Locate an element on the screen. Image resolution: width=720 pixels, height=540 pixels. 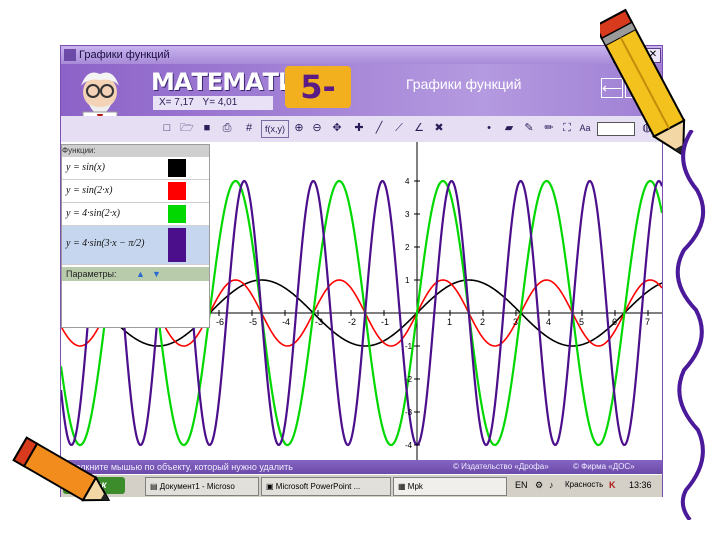
x-tick-label: -6 is located at coordinates (220, 322).